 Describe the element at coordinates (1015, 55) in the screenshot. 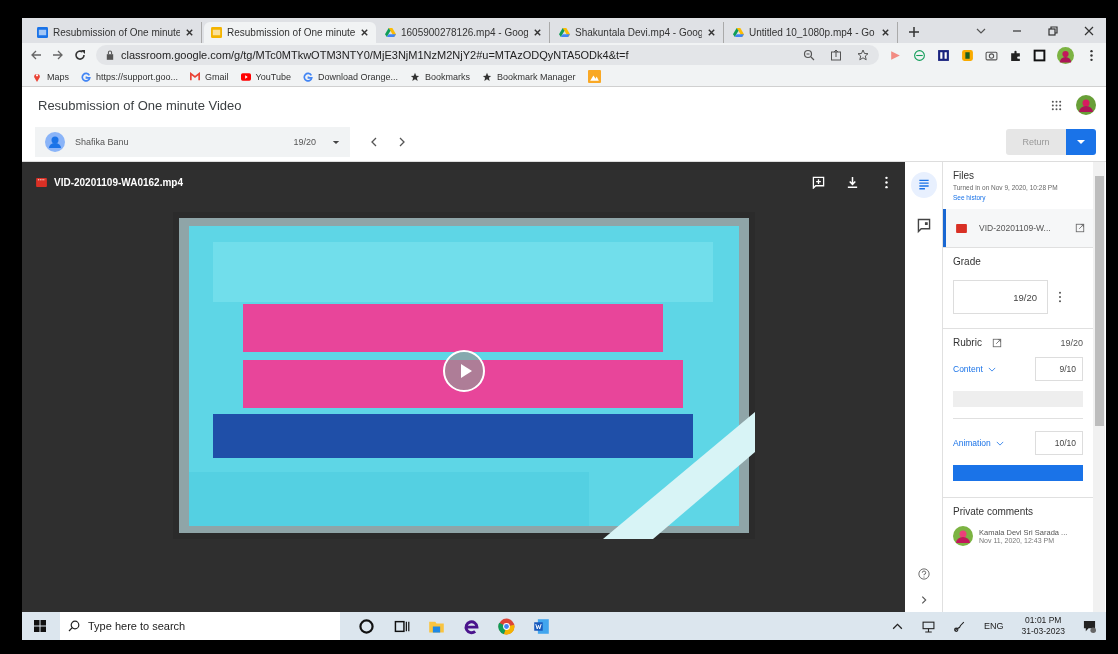

I see `puzzle-icon` at that location.